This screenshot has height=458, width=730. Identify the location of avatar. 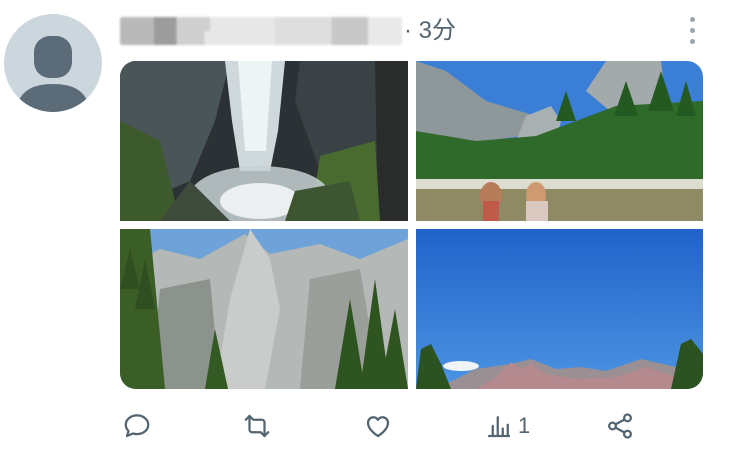
(53, 63).